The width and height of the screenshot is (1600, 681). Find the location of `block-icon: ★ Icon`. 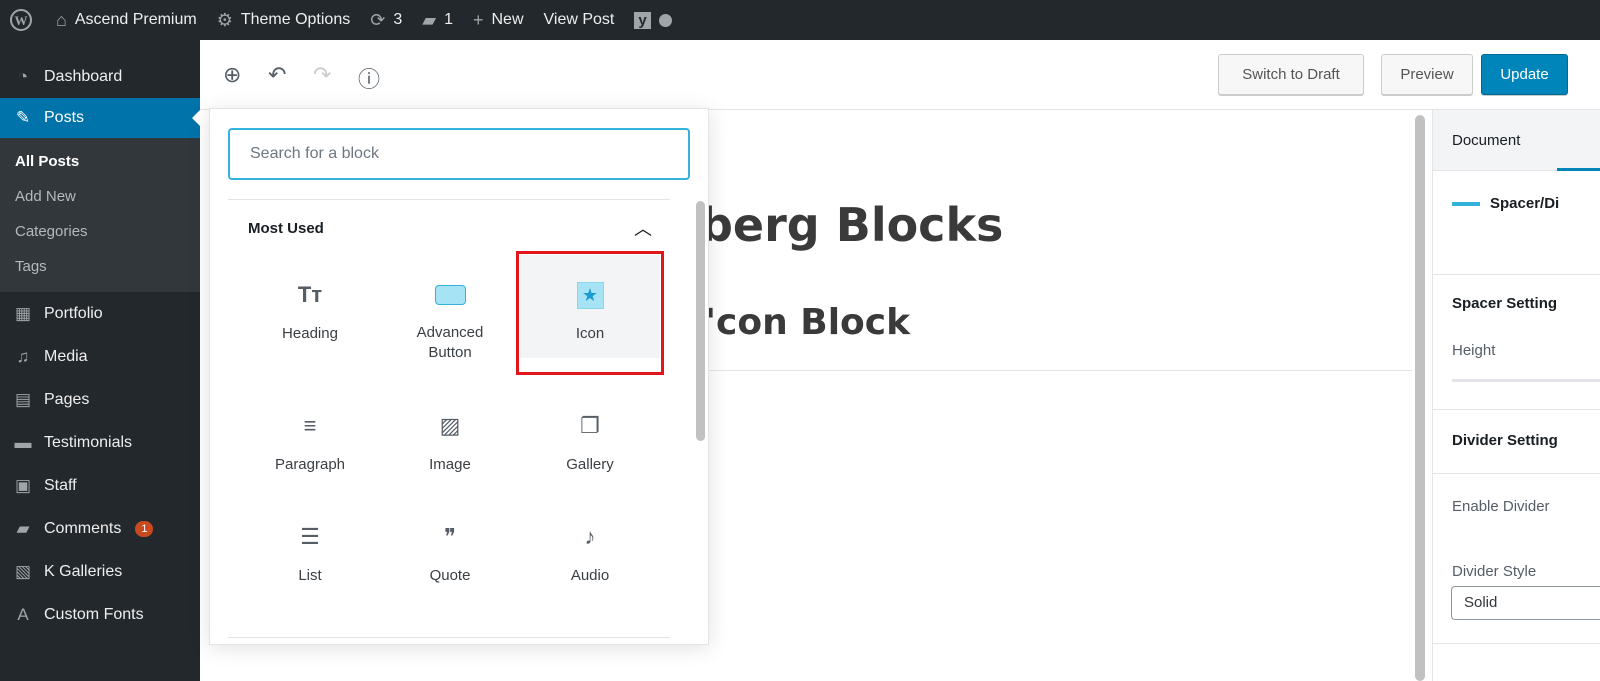

block-icon: ★ Icon is located at coordinates (590, 308).